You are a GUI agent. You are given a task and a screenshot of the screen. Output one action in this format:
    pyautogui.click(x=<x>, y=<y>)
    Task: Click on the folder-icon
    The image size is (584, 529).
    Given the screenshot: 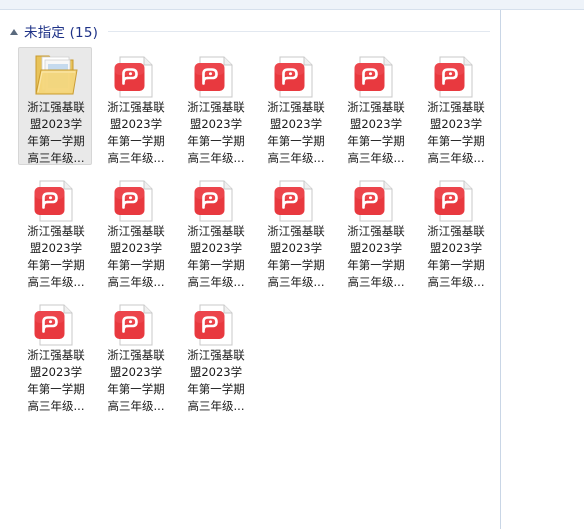 What is the action you would take?
    pyautogui.click(x=56, y=73)
    